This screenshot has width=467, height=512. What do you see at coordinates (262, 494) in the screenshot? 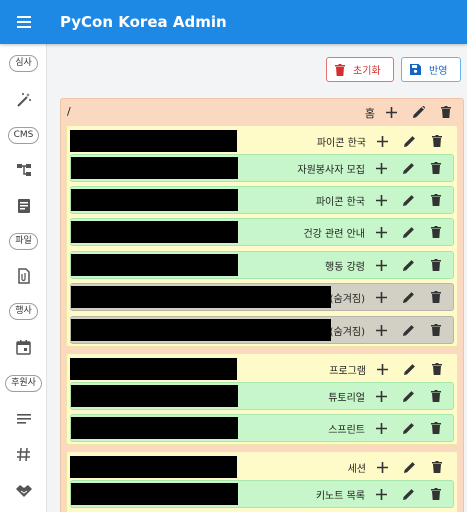
I see `tree-node: 키노트 목록` at bounding box center [262, 494].